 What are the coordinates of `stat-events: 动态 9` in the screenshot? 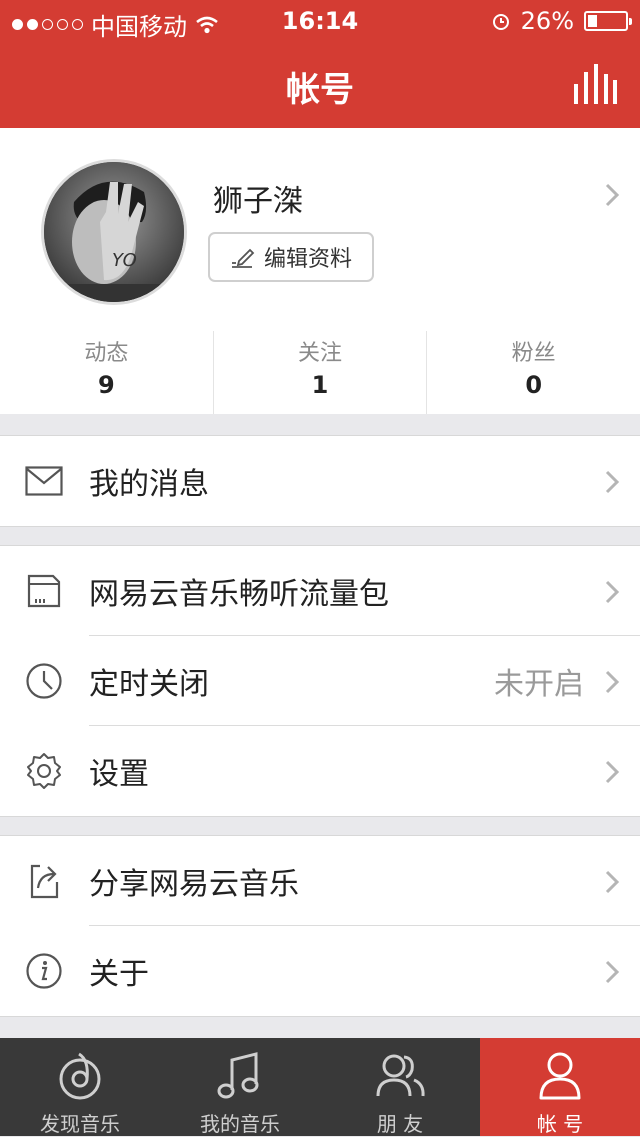 It's located at (106, 372).